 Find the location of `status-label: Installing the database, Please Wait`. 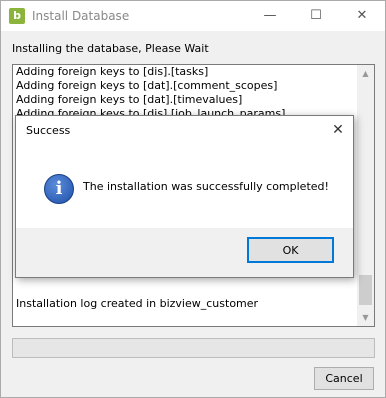

status-label: Installing the database, Please Wait is located at coordinates (110, 48).